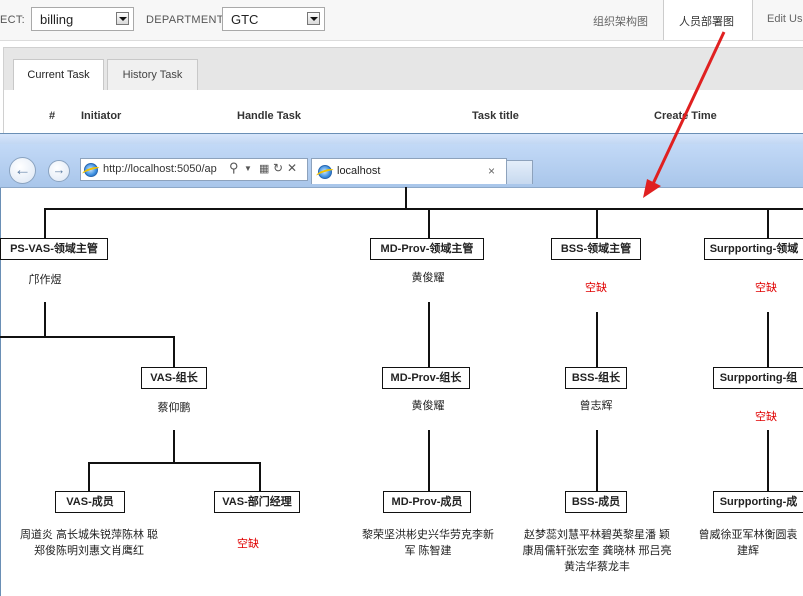 This screenshot has width=803, height=596. I want to click on annotation-arrow, so click(684, 114).